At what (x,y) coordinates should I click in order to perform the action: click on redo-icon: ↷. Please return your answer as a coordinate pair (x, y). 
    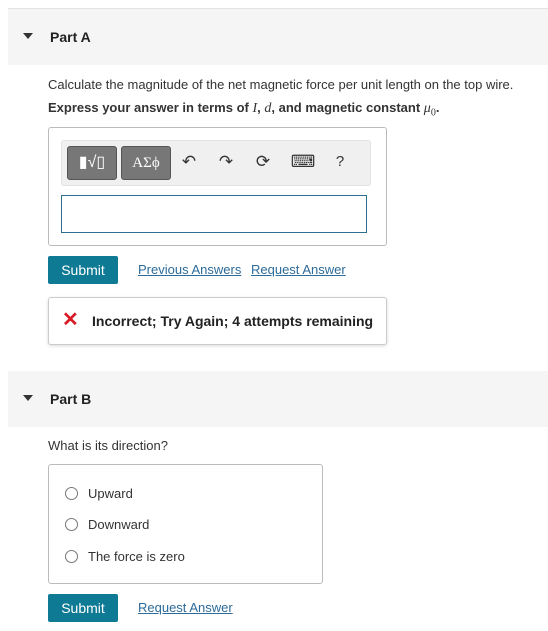
    Looking at the image, I should click on (226, 162).